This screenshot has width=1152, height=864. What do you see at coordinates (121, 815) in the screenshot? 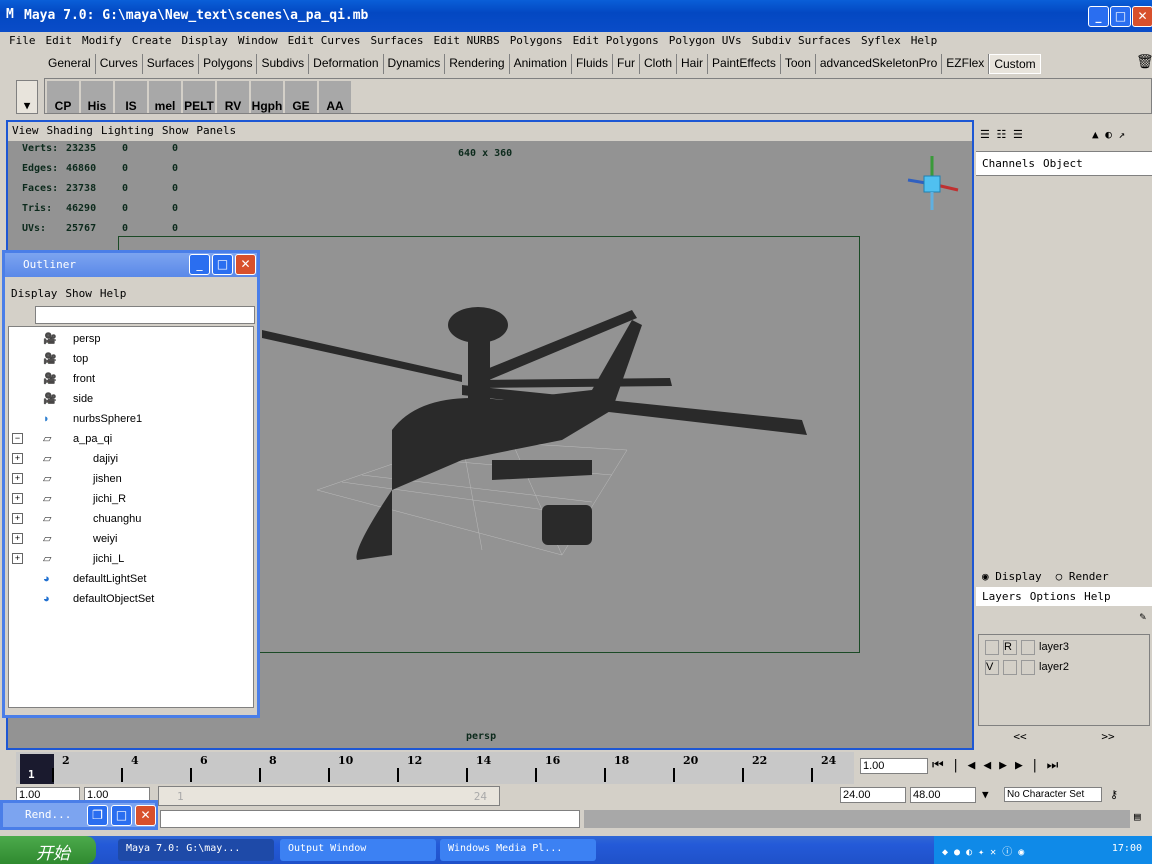
I see `render-maximize-button: □` at bounding box center [121, 815].